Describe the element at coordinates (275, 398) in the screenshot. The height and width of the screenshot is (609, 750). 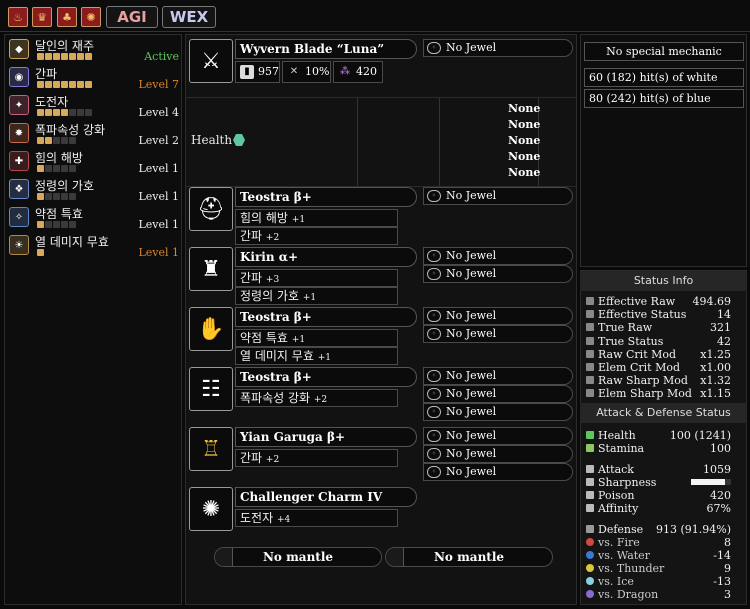
I see `armor-skill-name: 폭파속성 강화` at that location.